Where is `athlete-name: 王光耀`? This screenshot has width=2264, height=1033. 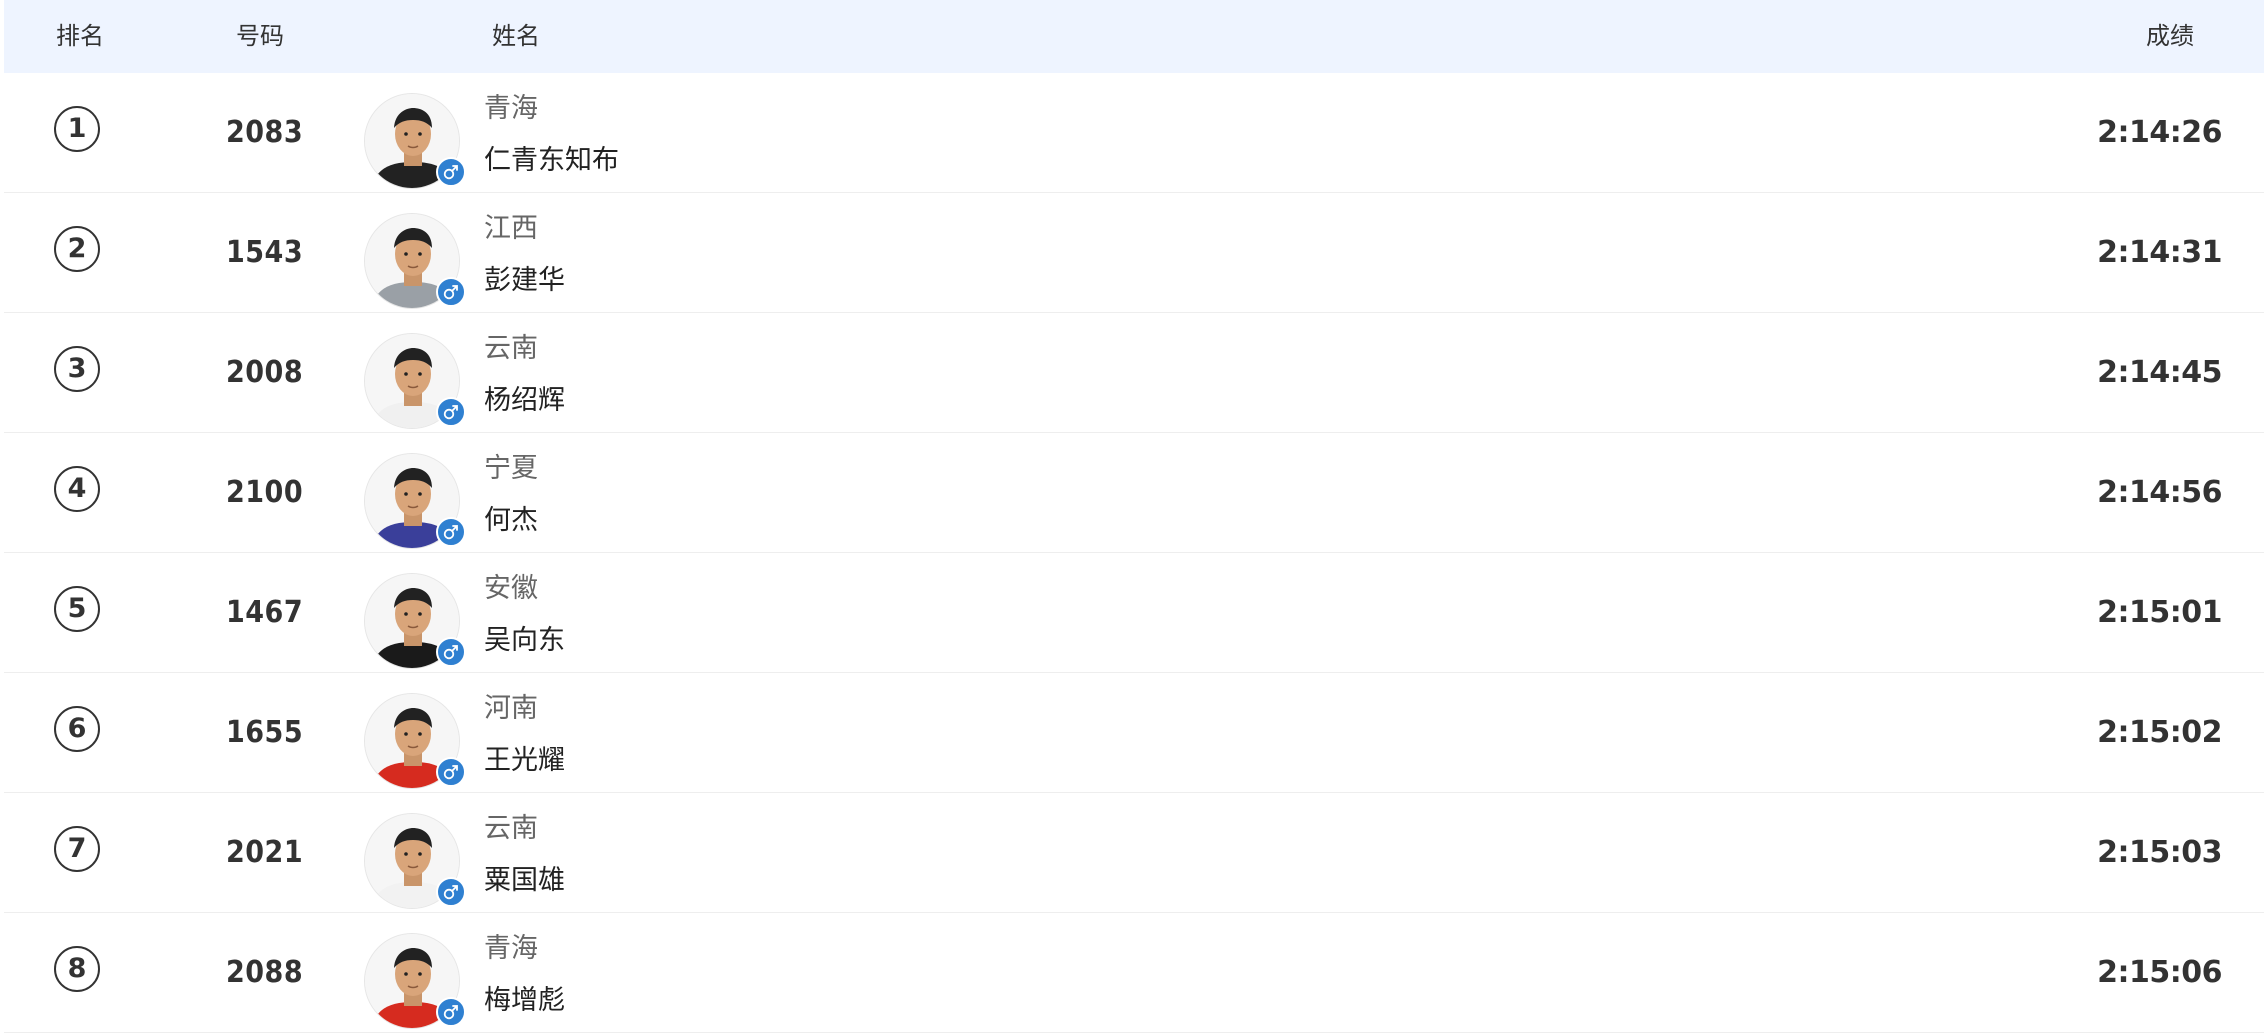
athlete-name: 王光耀 is located at coordinates (524, 761).